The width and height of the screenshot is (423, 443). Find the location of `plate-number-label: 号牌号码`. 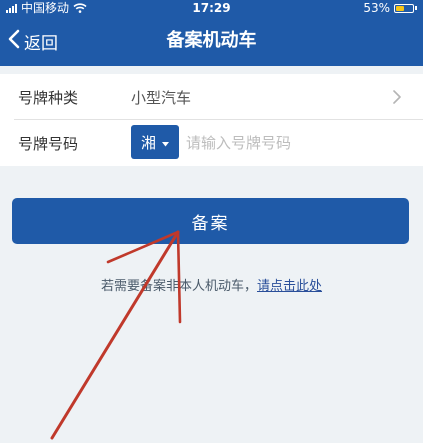

plate-number-label: 号牌号码 is located at coordinates (48, 143).